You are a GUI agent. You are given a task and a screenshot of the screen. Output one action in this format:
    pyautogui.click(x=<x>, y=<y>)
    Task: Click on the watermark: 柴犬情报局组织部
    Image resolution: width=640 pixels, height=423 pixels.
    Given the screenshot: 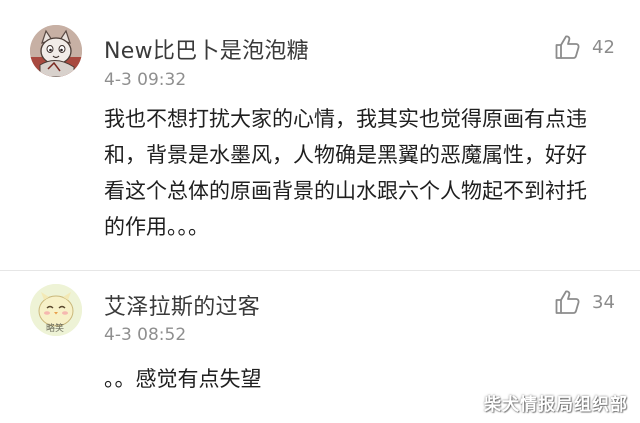 What is the action you would take?
    pyautogui.click(x=556, y=405)
    